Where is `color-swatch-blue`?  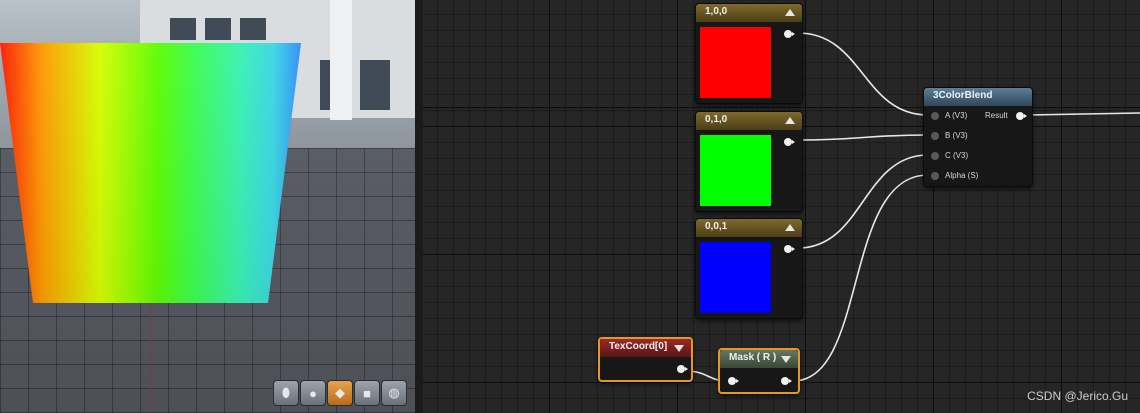 color-swatch-blue is located at coordinates (735, 277).